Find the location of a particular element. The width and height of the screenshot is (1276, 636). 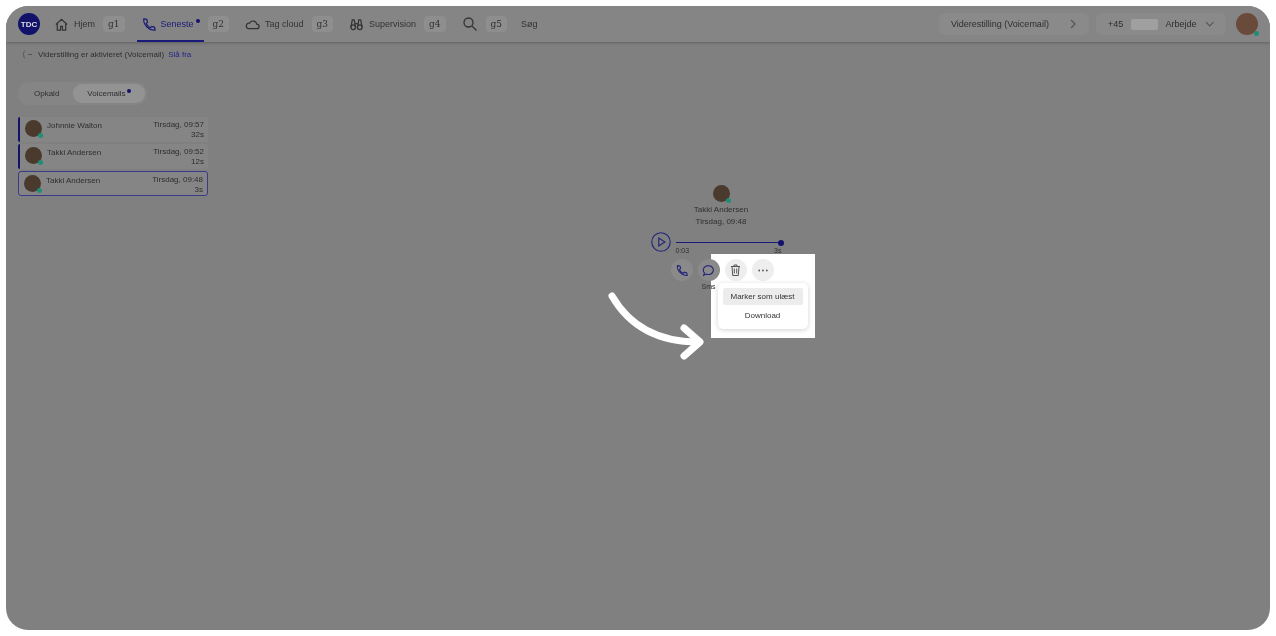

number-prefix: +45 is located at coordinates (1116, 24).